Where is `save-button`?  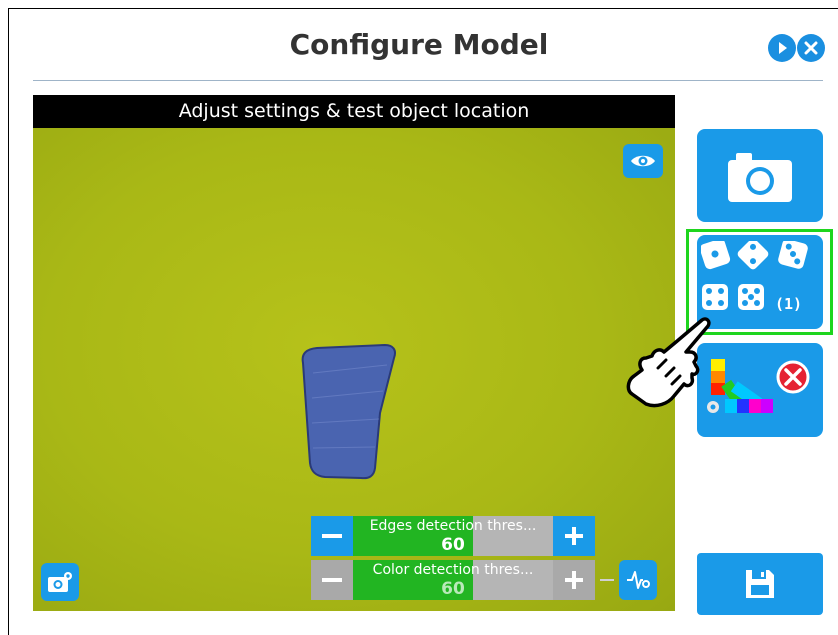
save-button is located at coordinates (760, 584).